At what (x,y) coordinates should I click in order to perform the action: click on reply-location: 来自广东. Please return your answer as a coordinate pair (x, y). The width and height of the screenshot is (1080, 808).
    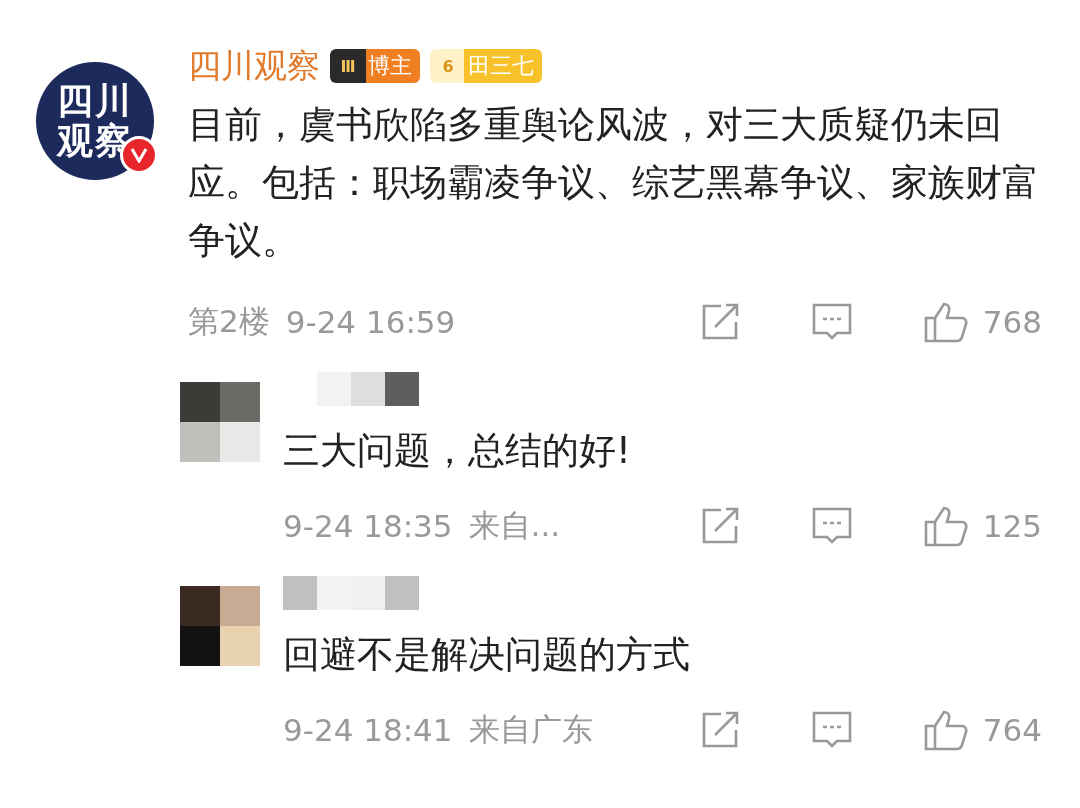
    Looking at the image, I should click on (530, 729).